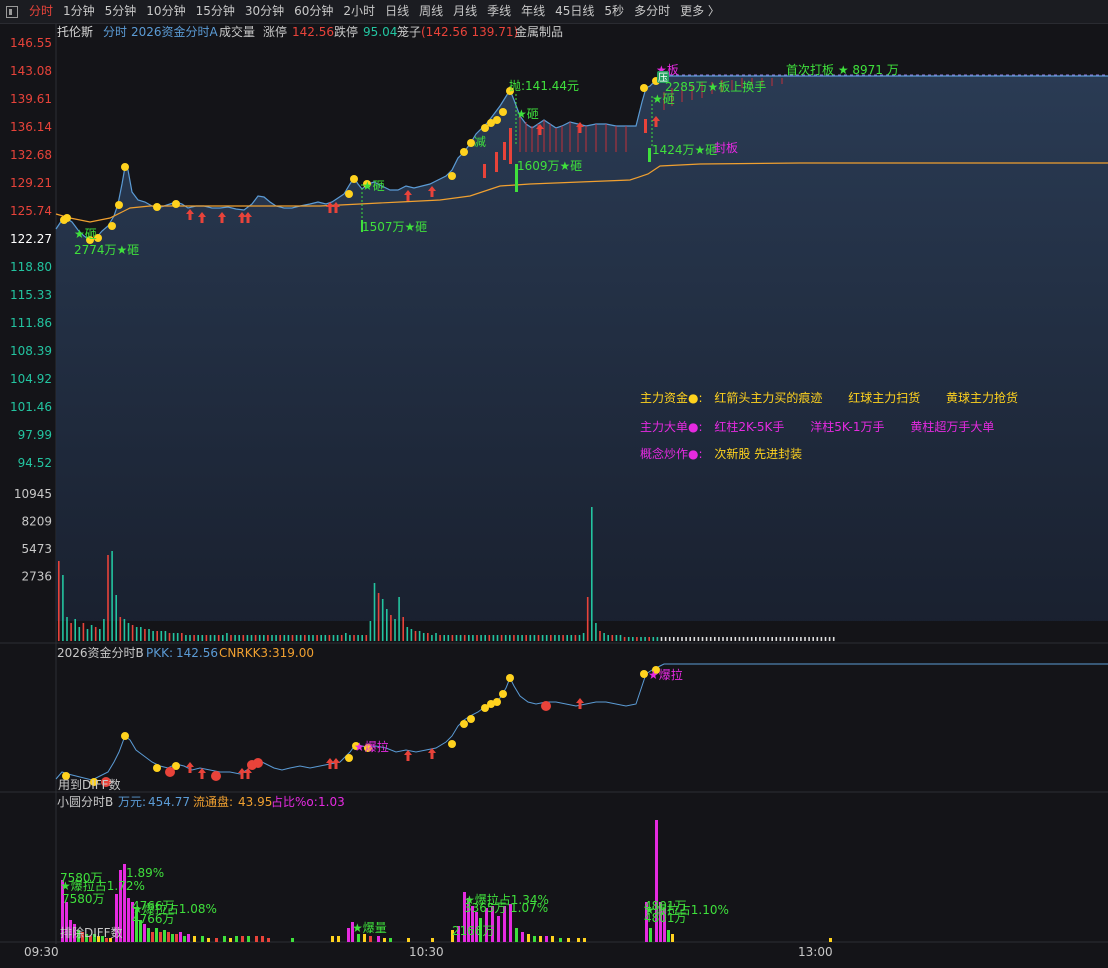 The width and height of the screenshot is (1108, 968). I want to click on price-tick-10: 111.86, so click(31, 323).